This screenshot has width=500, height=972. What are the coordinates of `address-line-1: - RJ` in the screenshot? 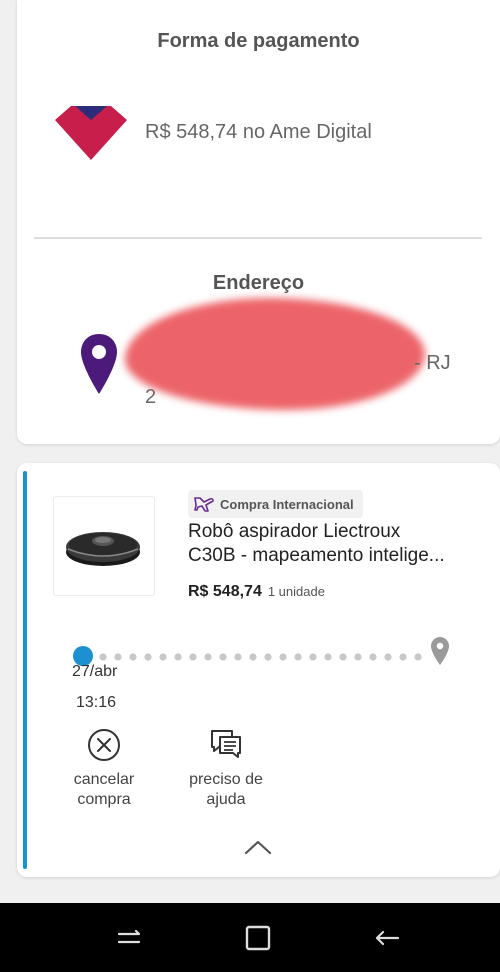 It's located at (432, 363).